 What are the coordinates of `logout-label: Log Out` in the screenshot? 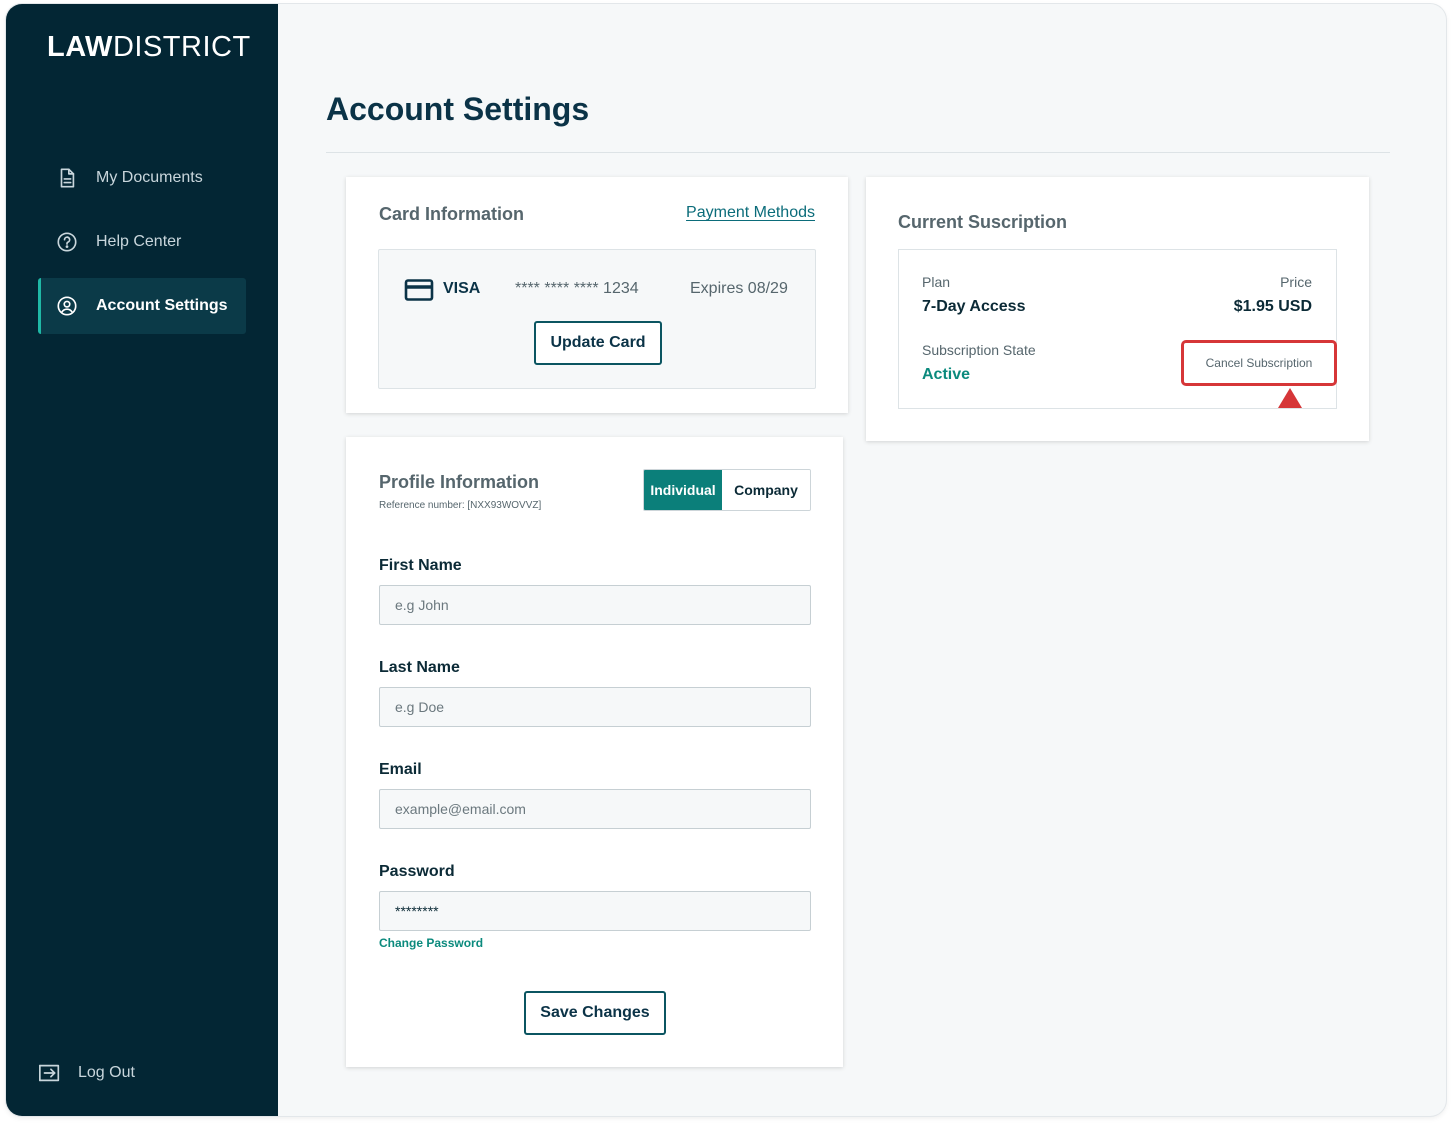 It's located at (106, 1072).